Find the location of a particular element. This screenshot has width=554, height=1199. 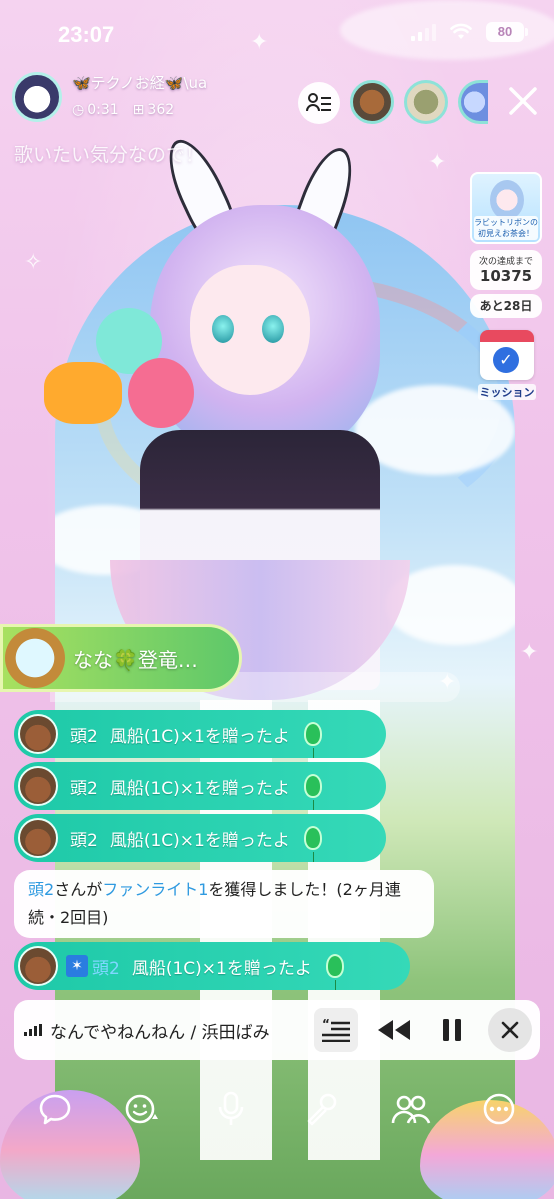

avatar-face is located at coordinates (250, 330).